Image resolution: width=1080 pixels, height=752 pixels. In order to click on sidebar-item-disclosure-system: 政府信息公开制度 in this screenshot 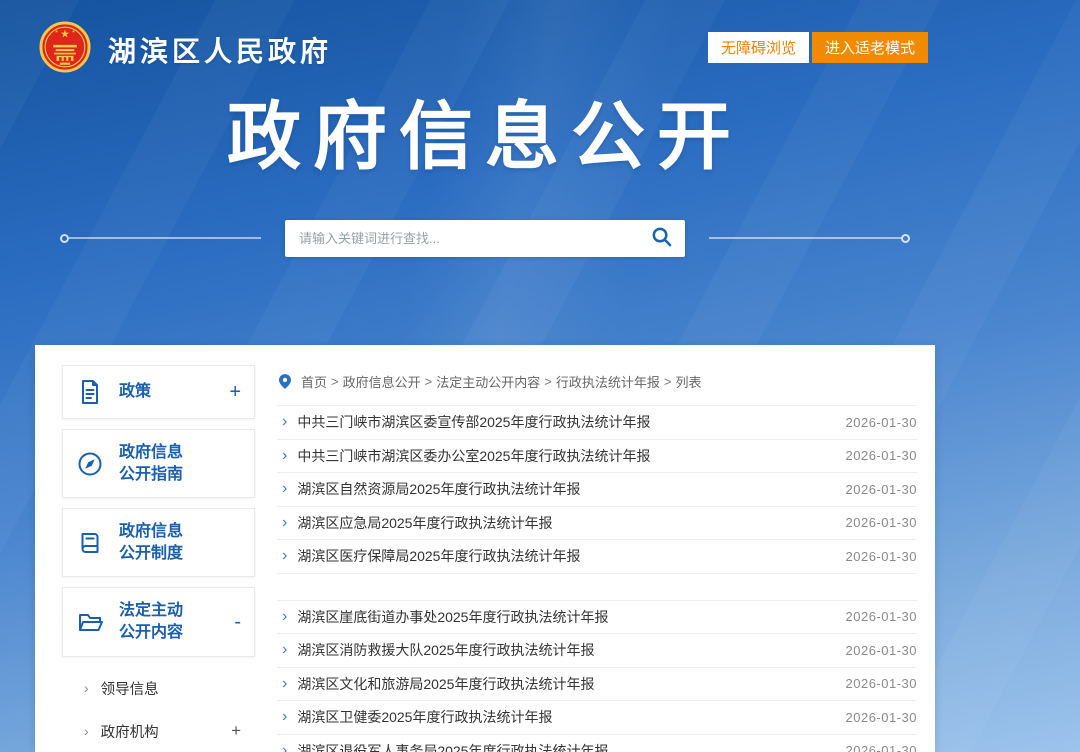, I will do `click(158, 543)`.